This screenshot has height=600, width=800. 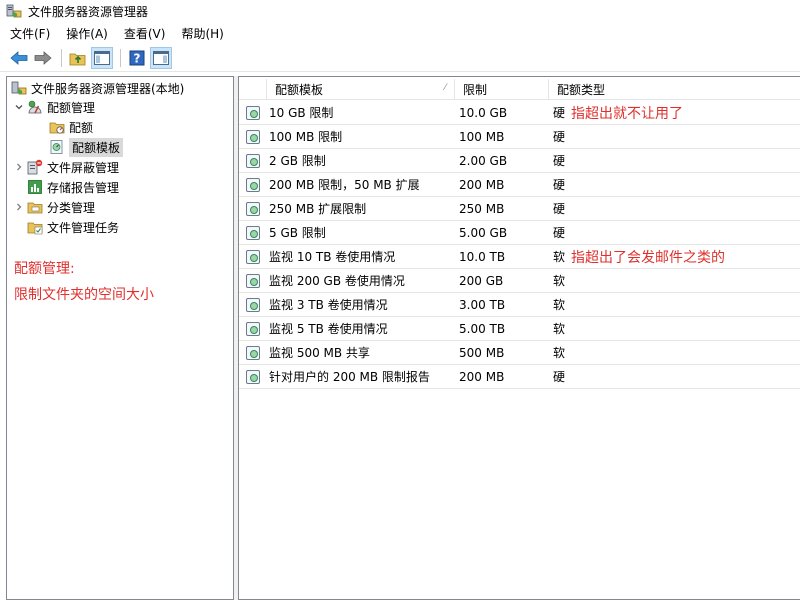 I want to click on limit-value: 10.0 TB, so click(x=482, y=256).